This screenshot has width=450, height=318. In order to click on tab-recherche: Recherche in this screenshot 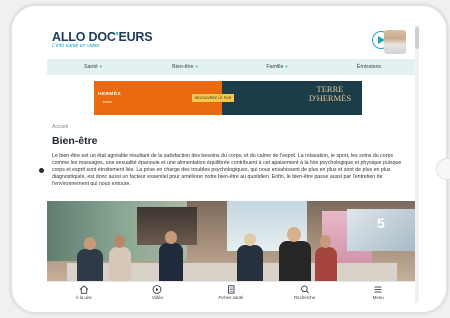, I will do `click(305, 292)`.